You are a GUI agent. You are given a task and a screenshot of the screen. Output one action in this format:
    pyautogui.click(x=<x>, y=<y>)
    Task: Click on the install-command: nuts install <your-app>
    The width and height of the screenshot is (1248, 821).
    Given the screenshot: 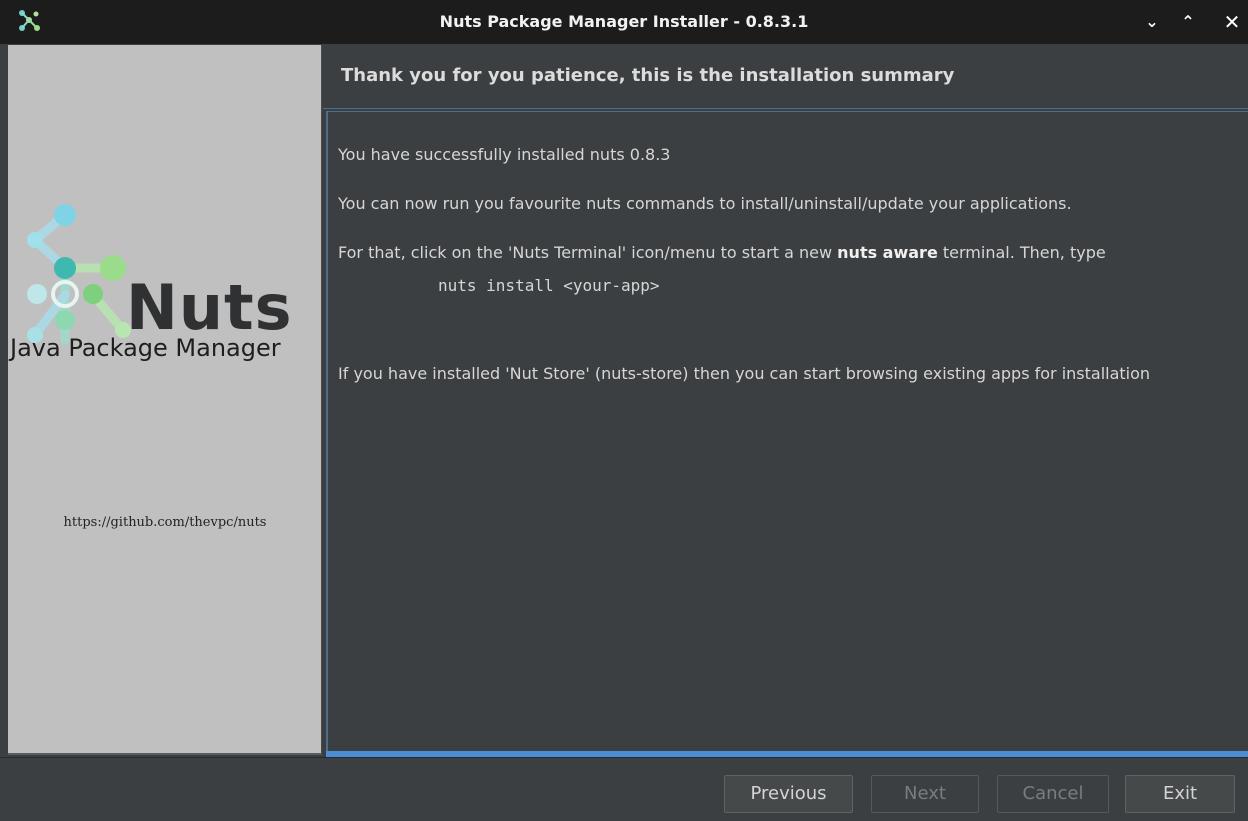 What is the action you would take?
    pyautogui.click(x=549, y=285)
    